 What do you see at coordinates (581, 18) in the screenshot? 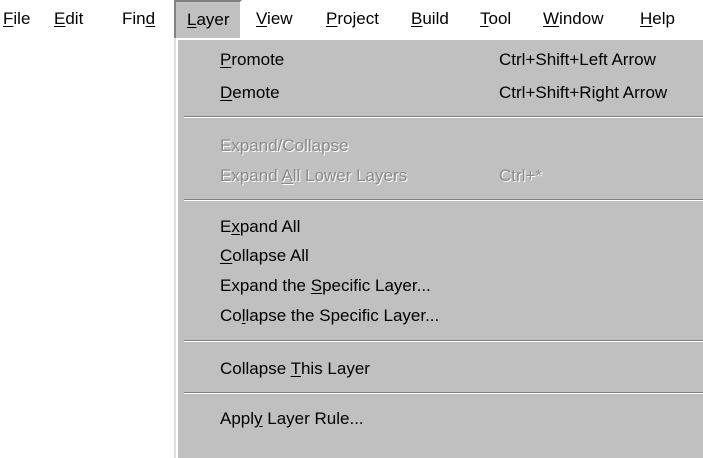
I see `menu-window-label-post: indow` at bounding box center [581, 18].